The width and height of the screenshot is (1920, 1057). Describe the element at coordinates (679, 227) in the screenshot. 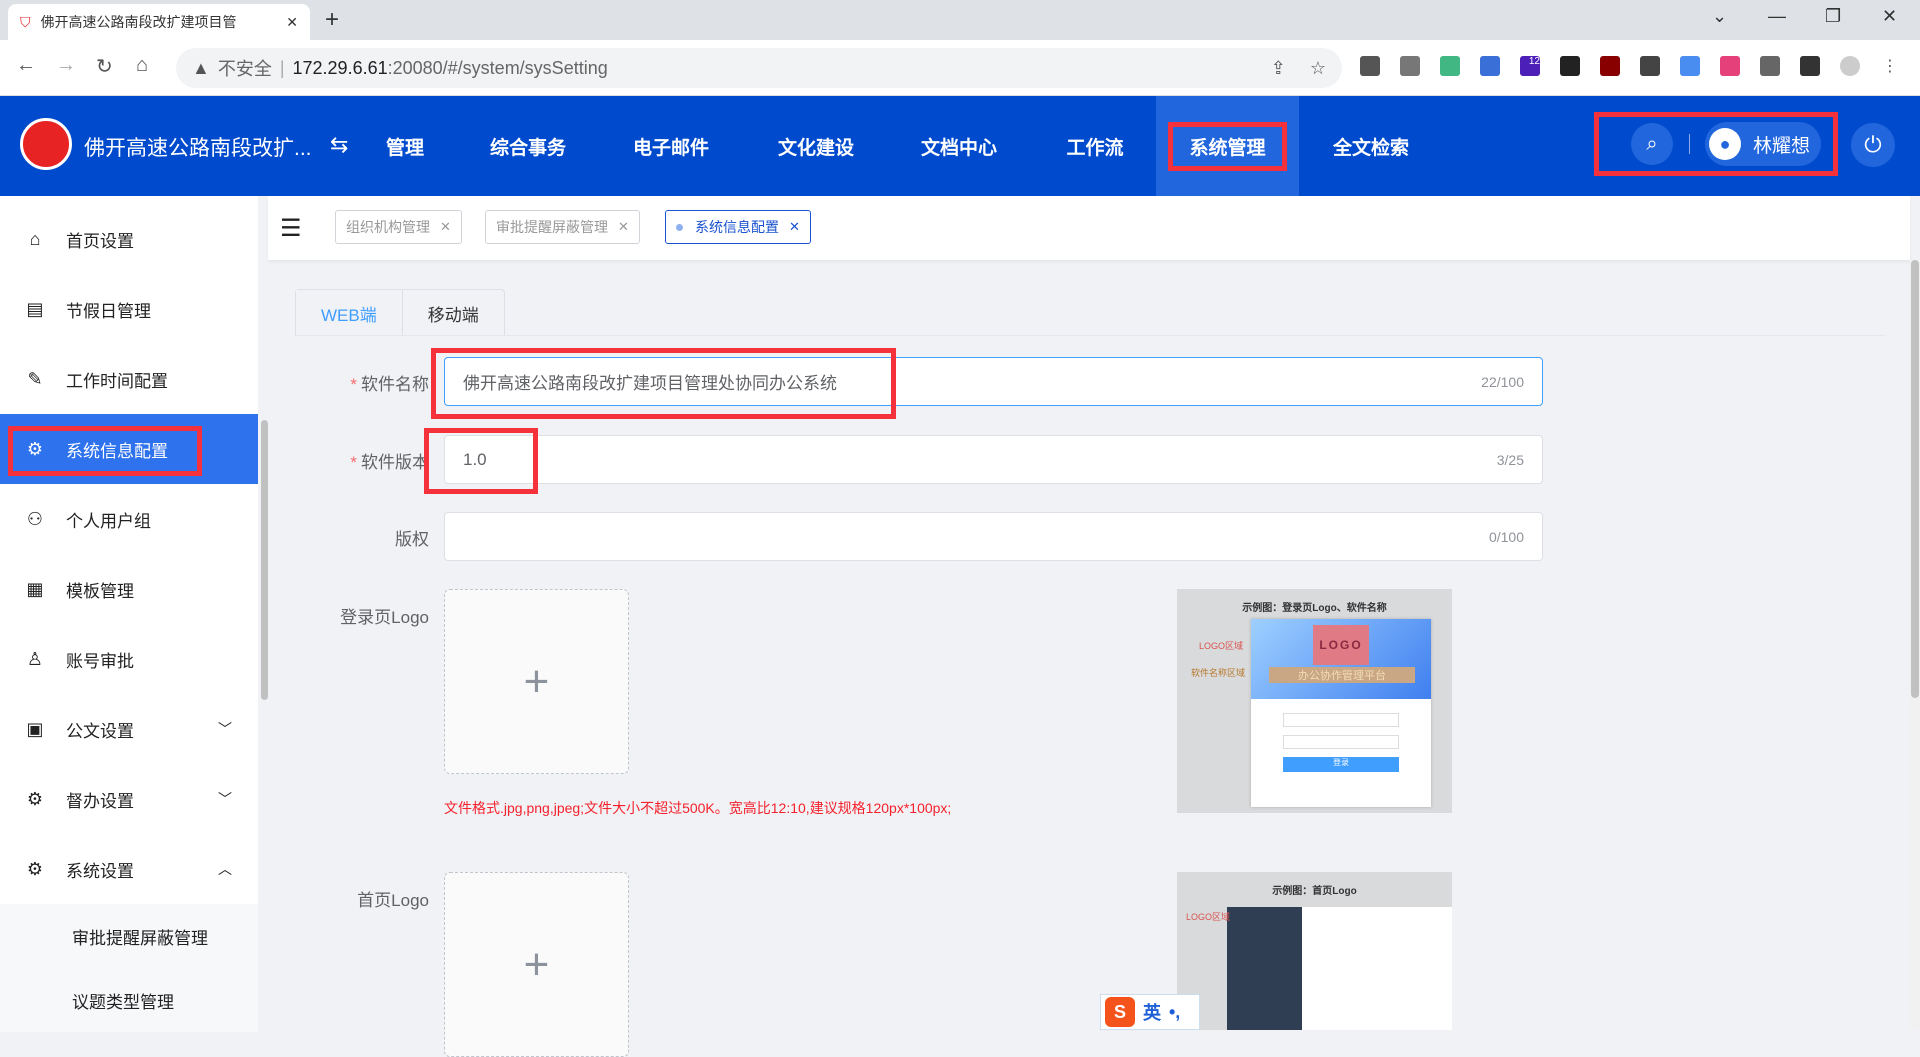

I see `active-dot` at that location.